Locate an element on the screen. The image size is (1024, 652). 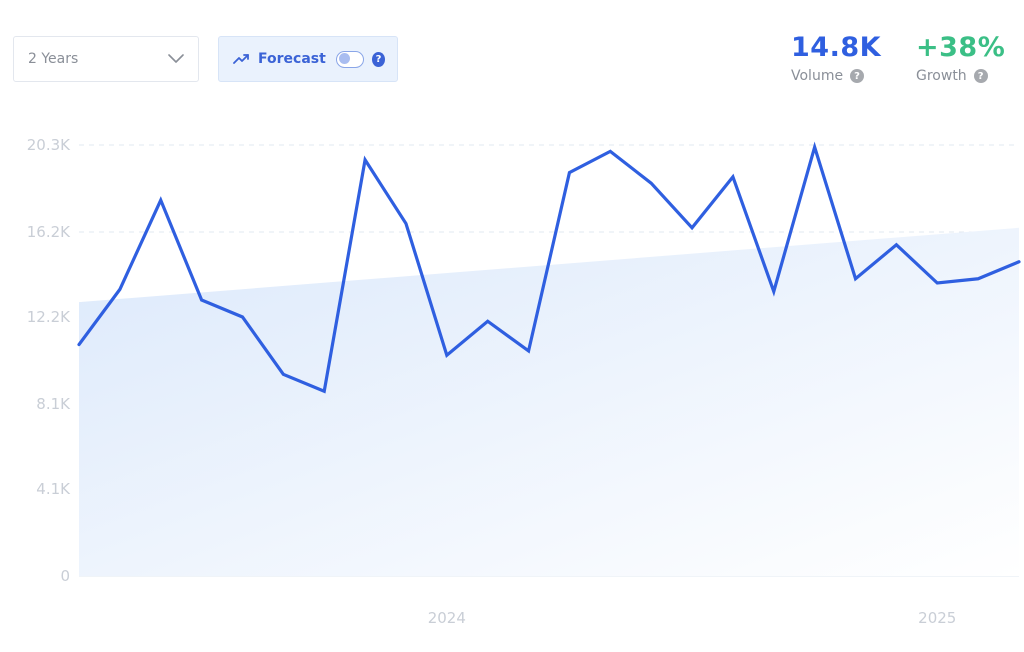
x-tick-label: 2024 is located at coordinates (447, 618).